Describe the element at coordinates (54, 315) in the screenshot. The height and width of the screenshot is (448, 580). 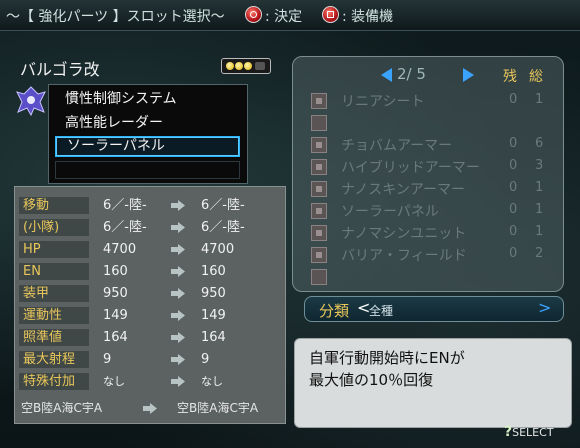
I see `stat-label: 運動性` at that location.